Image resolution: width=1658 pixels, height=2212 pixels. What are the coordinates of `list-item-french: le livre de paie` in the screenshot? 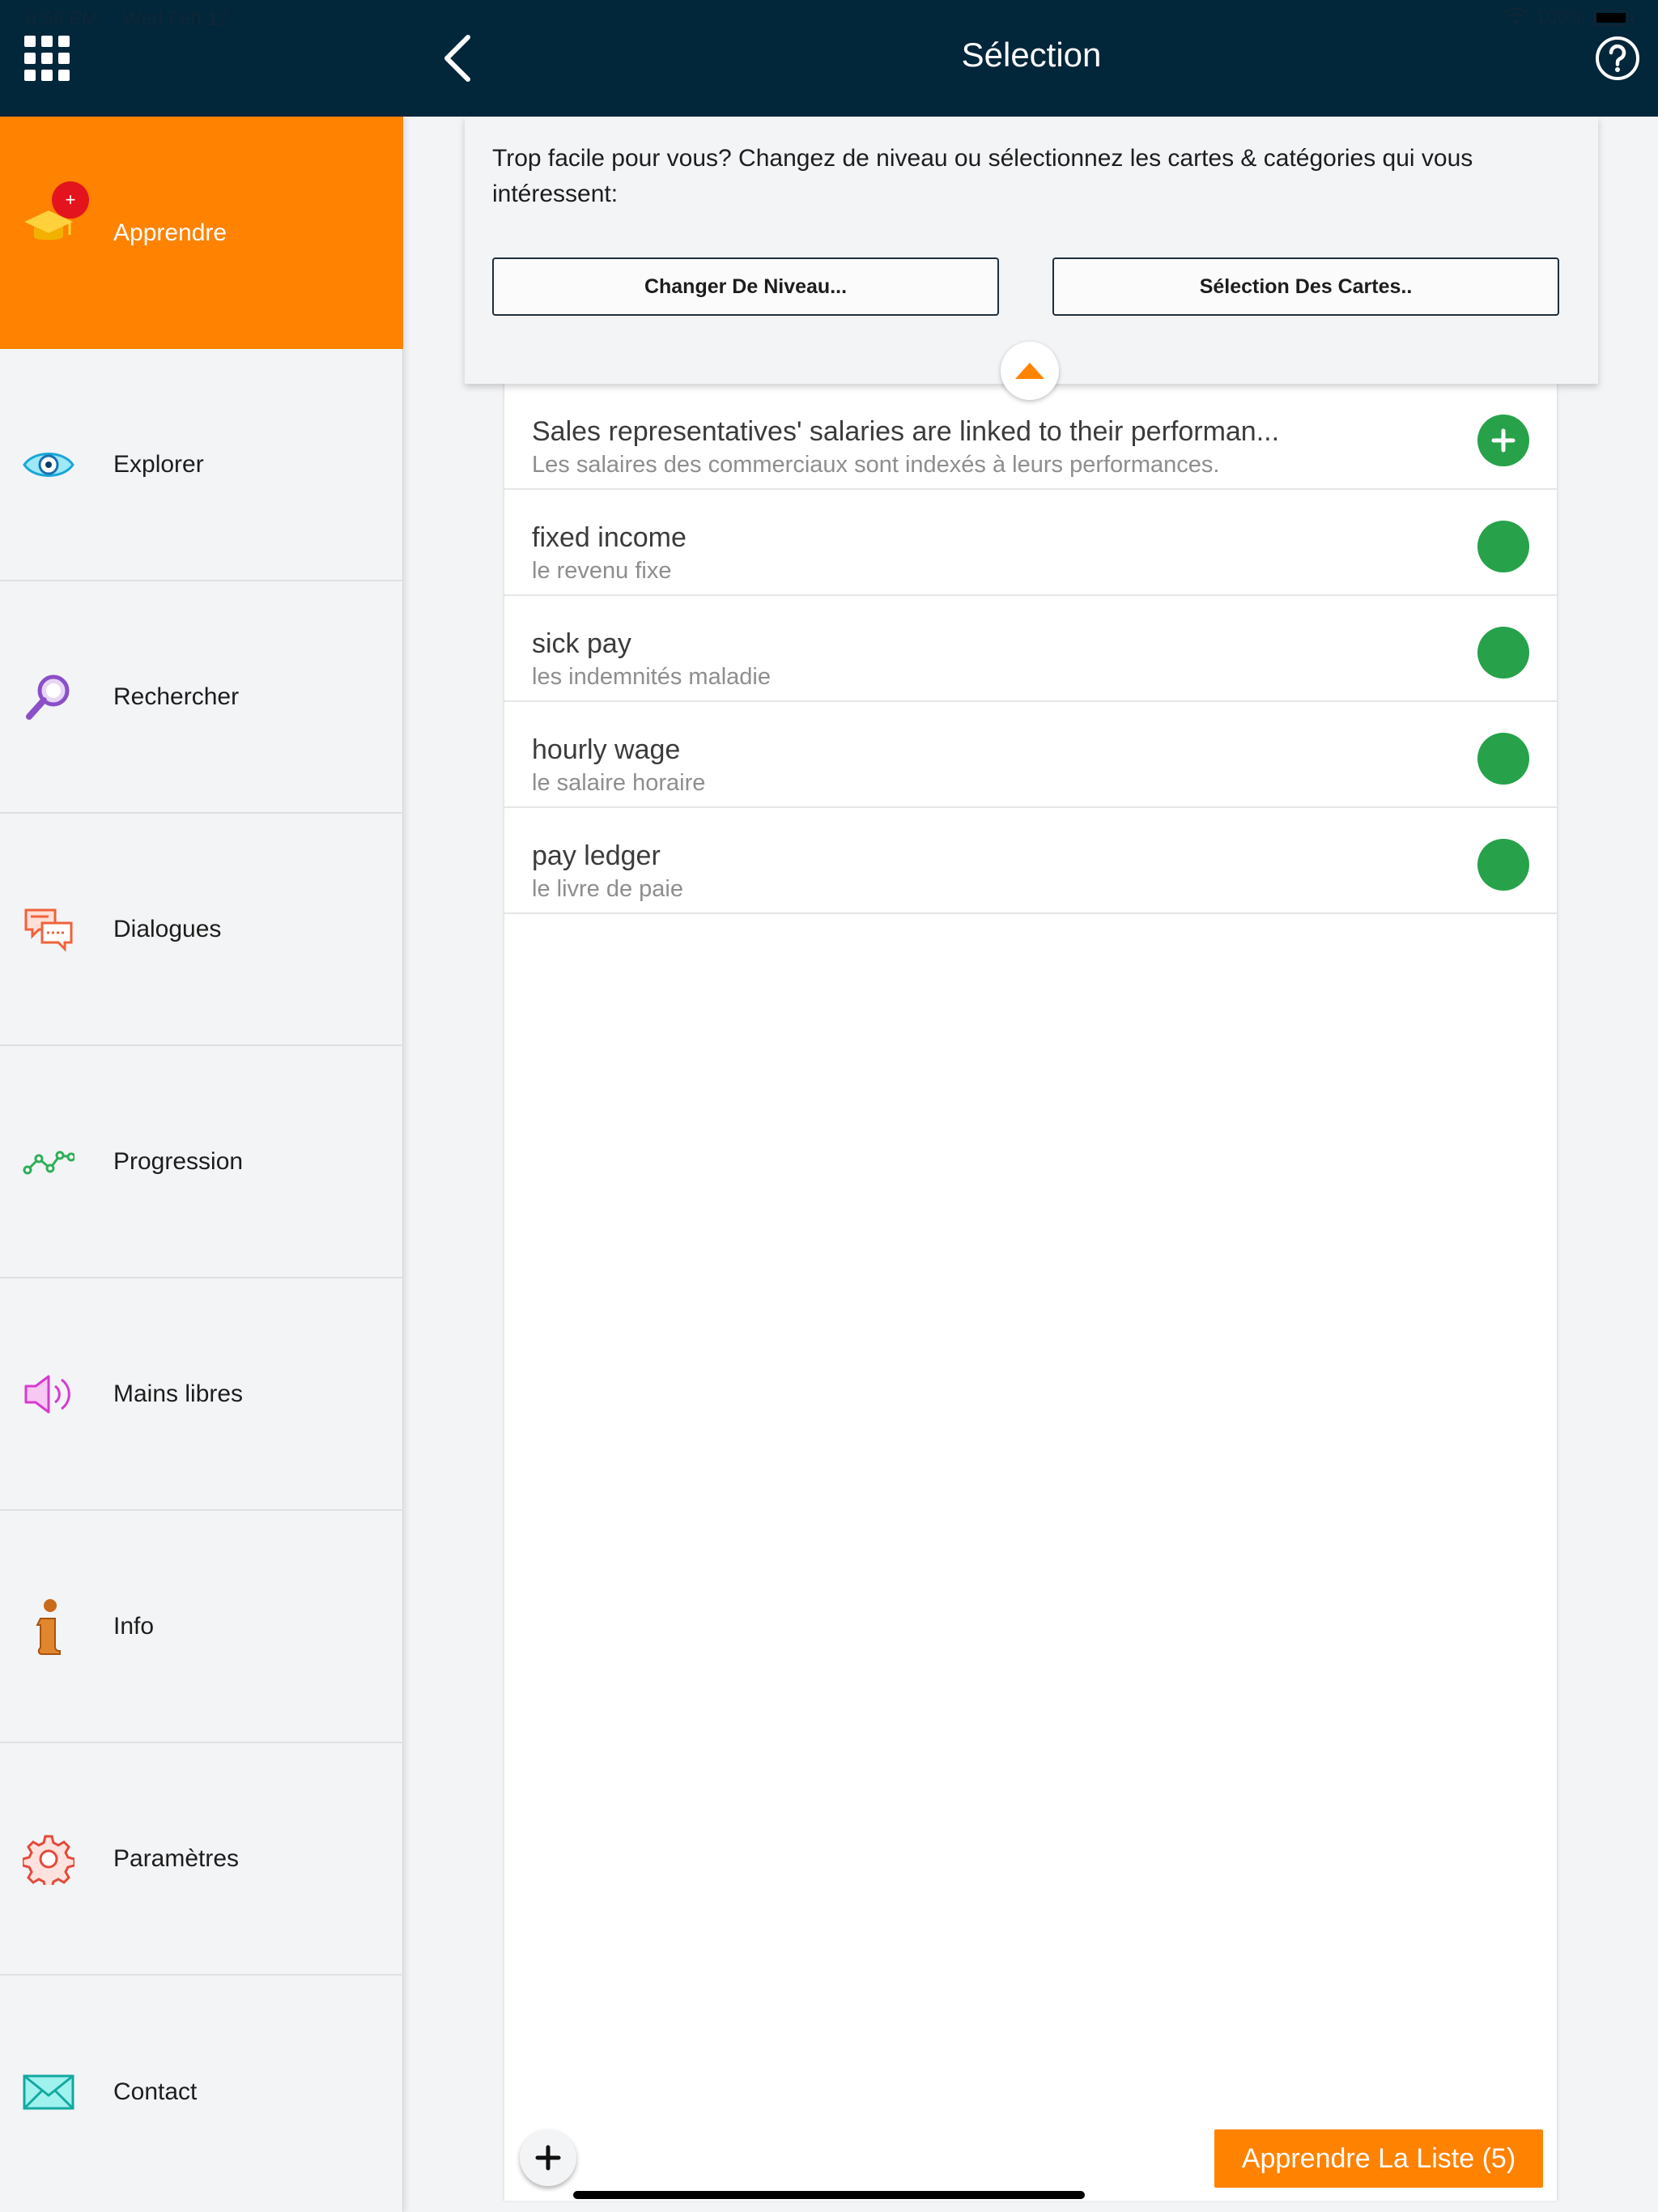 It's located at (607, 889).